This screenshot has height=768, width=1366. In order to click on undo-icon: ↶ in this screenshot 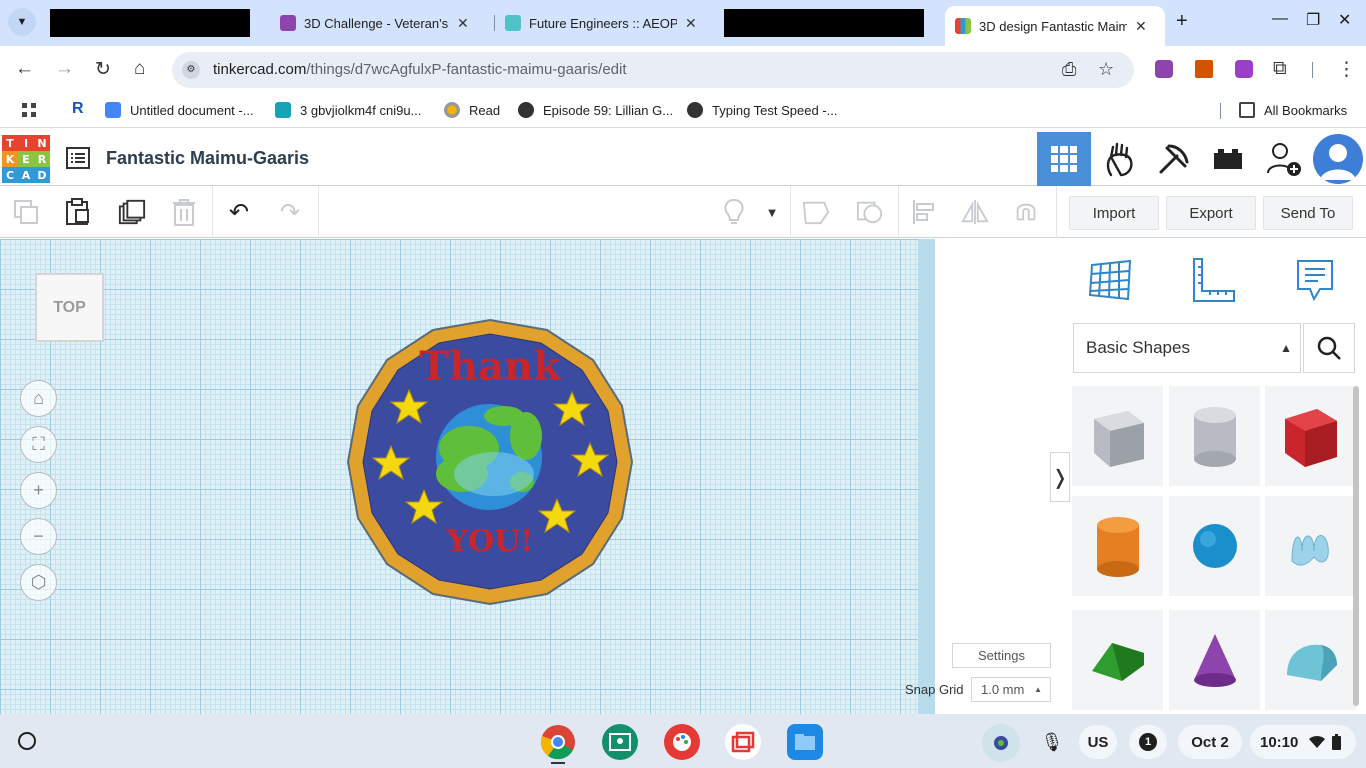, I will do `click(239, 212)`.